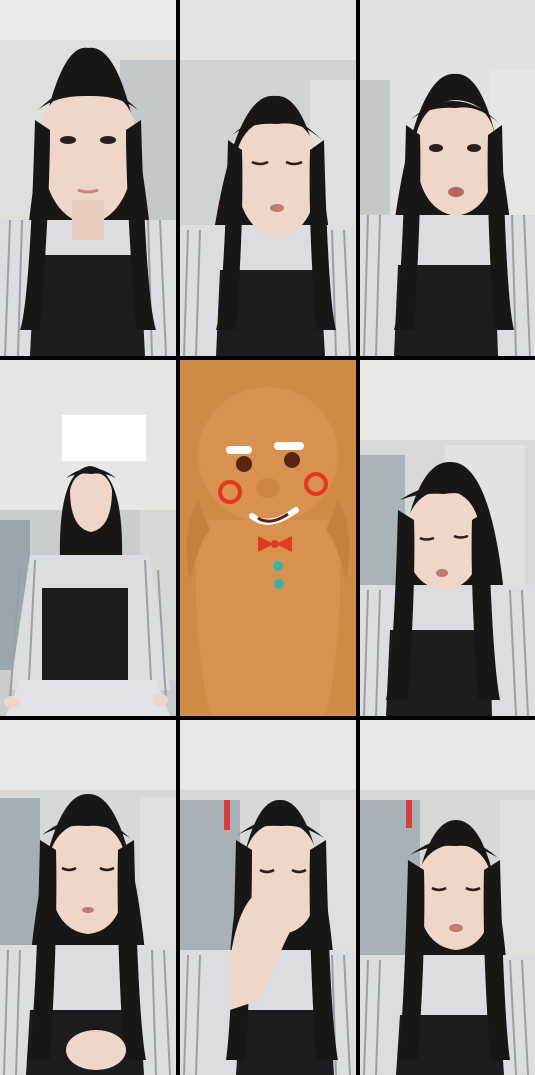 The width and height of the screenshot is (535, 1075). I want to click on portrait-looking-side, so click(447, 178).